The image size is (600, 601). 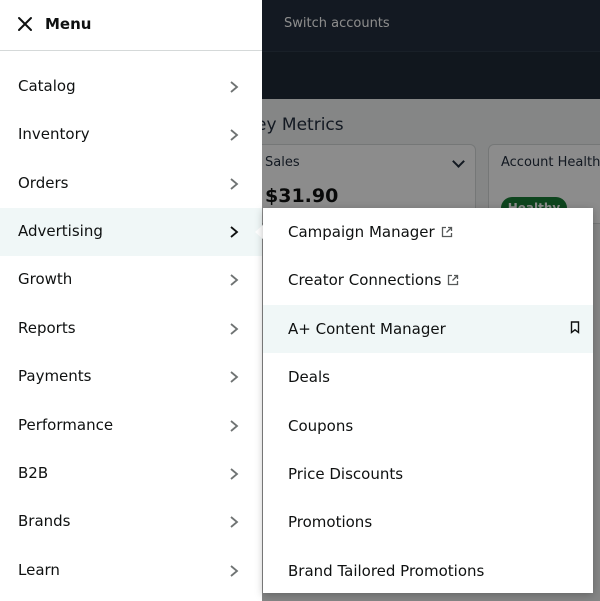 What do you see at coordinates (60, 231) in the screenshot?
I see `sidebar-item-label: Advertising` at bounding box center [60, 231].